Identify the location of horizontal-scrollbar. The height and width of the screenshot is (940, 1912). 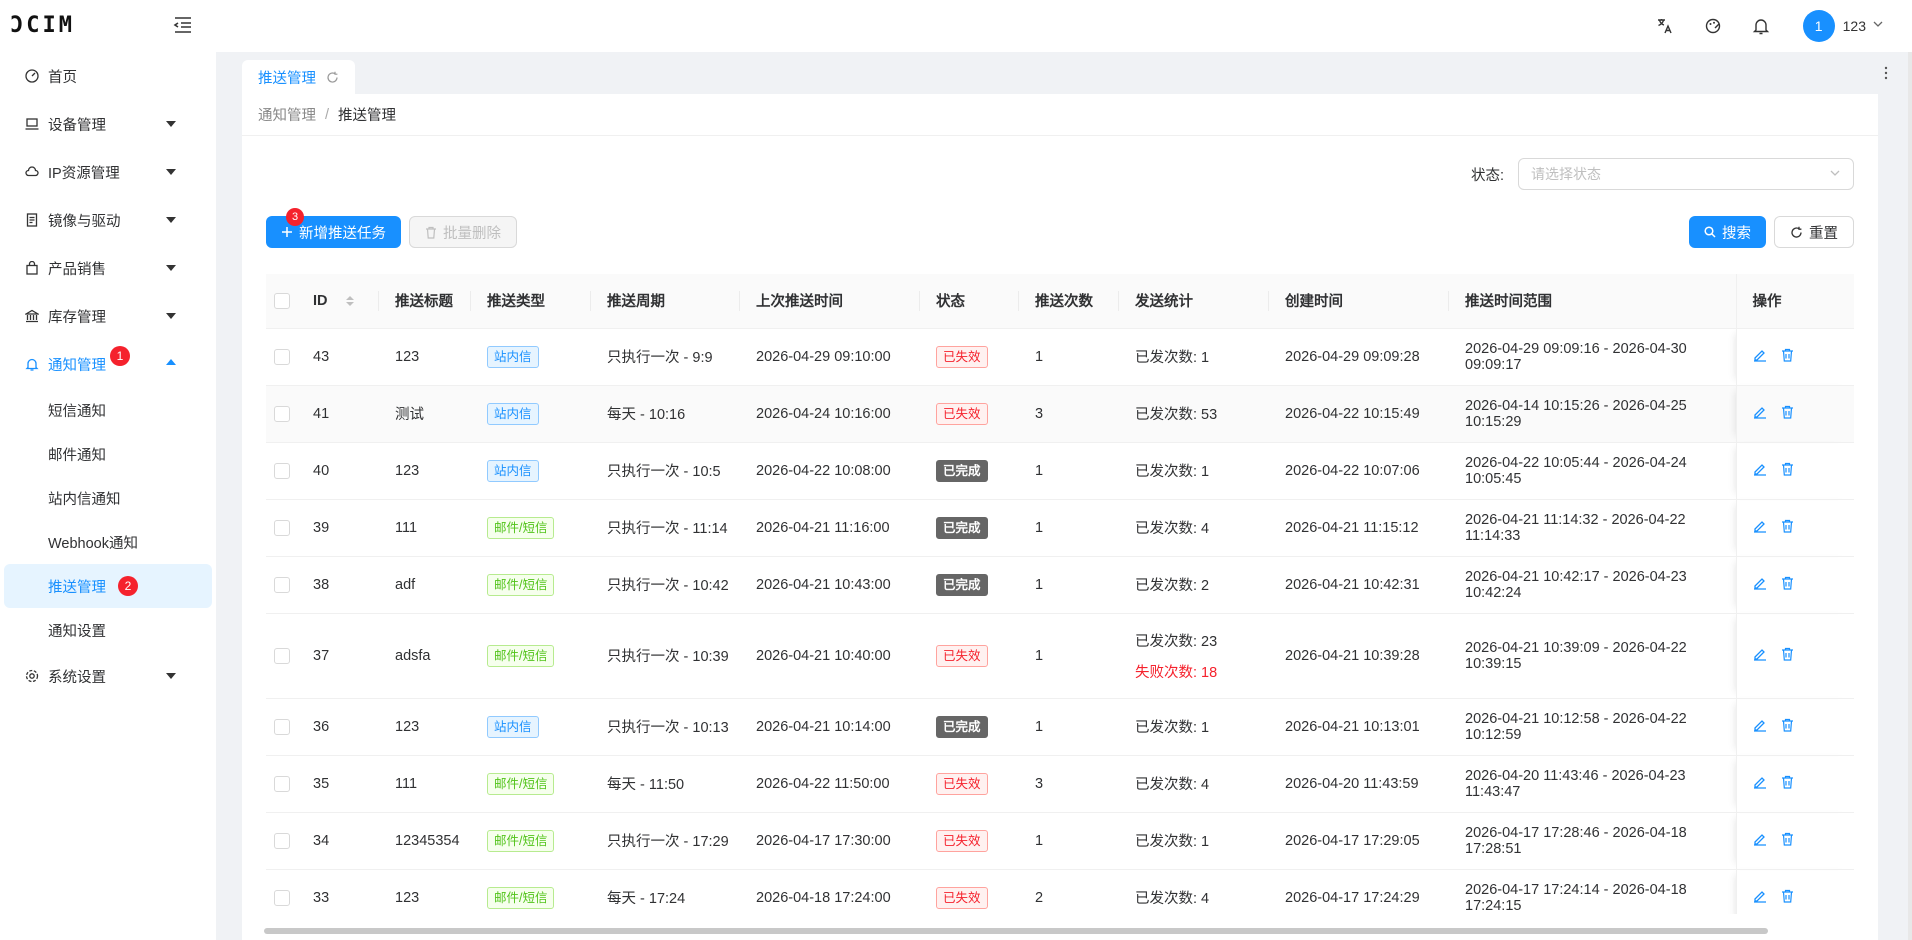
(1016, 931).